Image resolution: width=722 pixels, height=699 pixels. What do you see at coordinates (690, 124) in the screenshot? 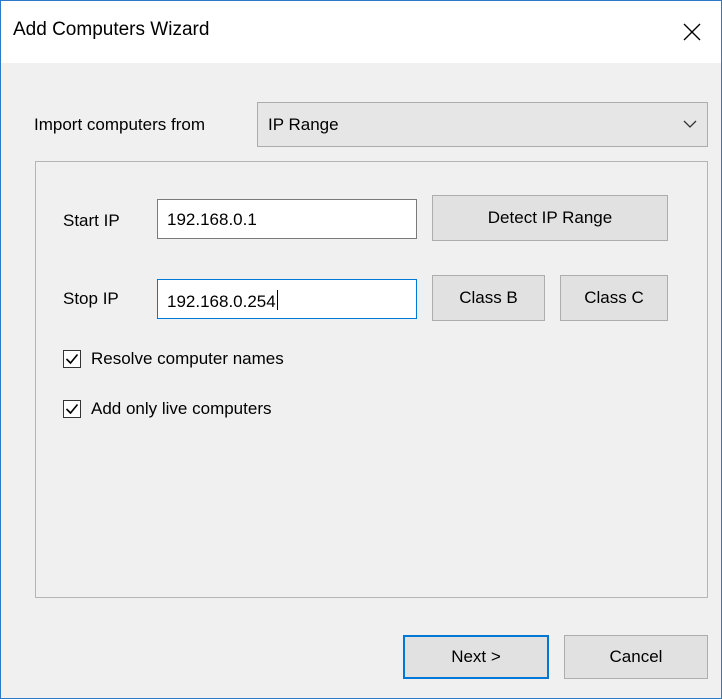
I see `chevron-down-icon` at bounding box center [690, 124].